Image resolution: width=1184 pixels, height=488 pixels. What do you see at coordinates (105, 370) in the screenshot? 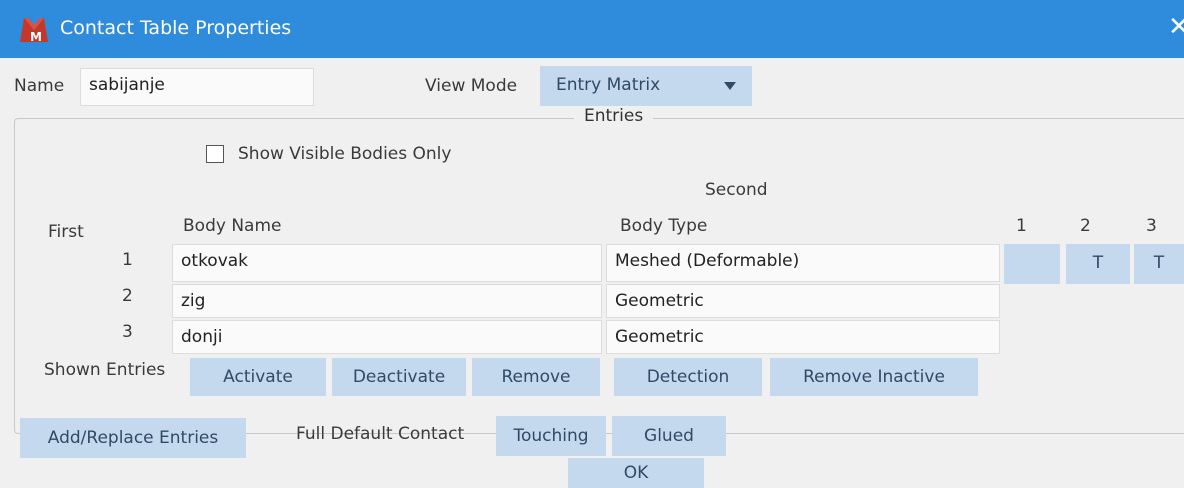
I see `shown-entries-label: Shown Entries` at bounding box center [105, 370].